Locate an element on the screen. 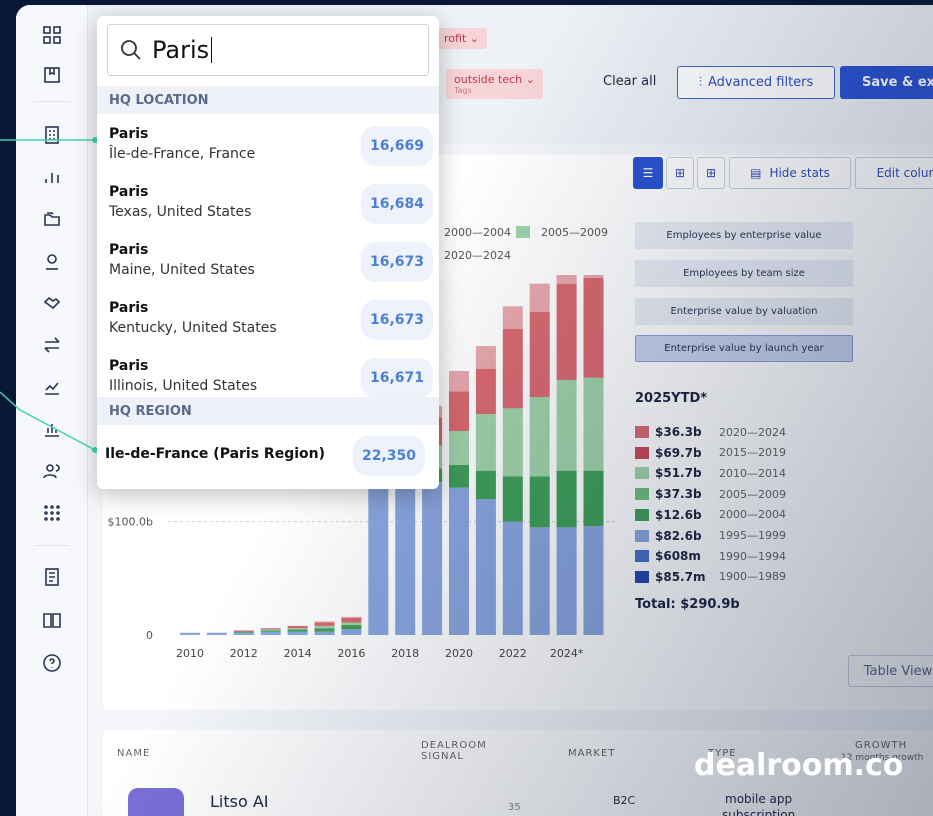  region-option: Ile-de-France (Paris Region) 22,350 is located at coordinates (268, 458).